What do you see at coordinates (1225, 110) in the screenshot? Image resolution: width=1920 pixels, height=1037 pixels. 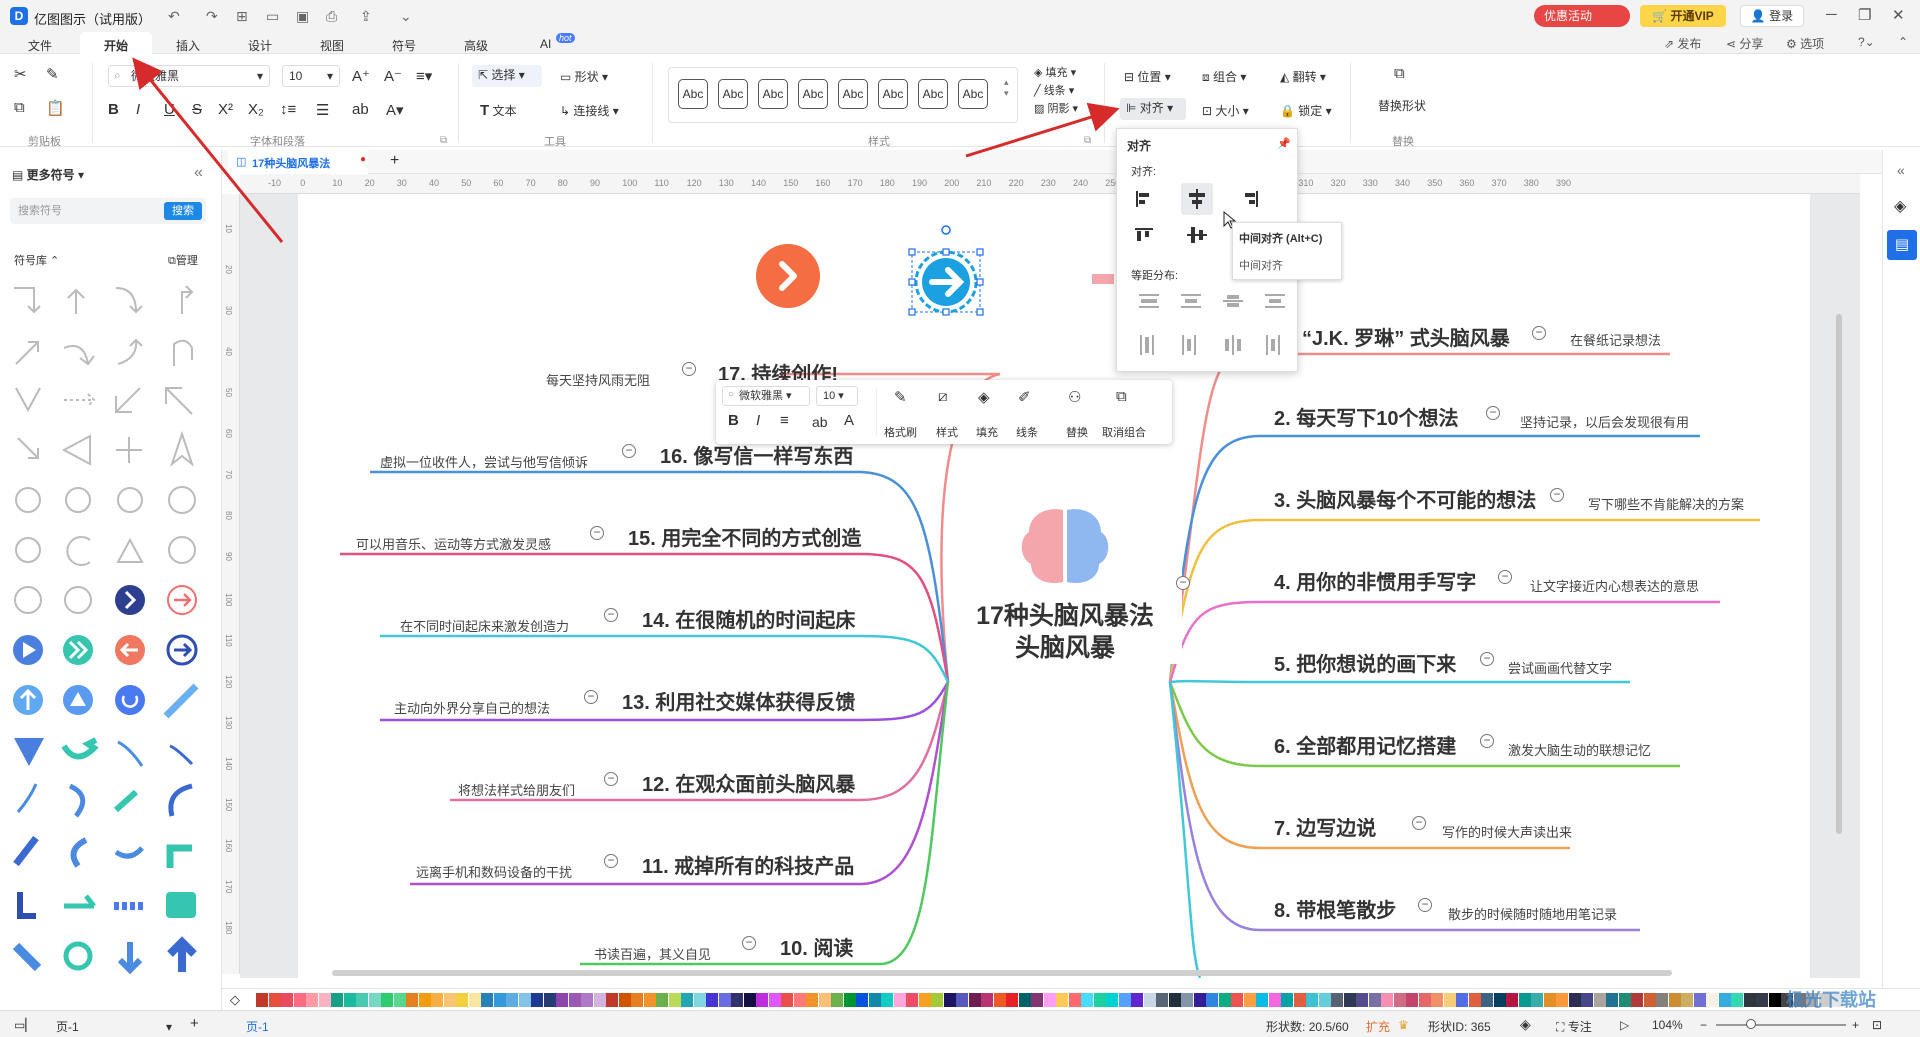 I see `size-button: ⊡ 大小 ▾` at bounding box center [1225, 110].